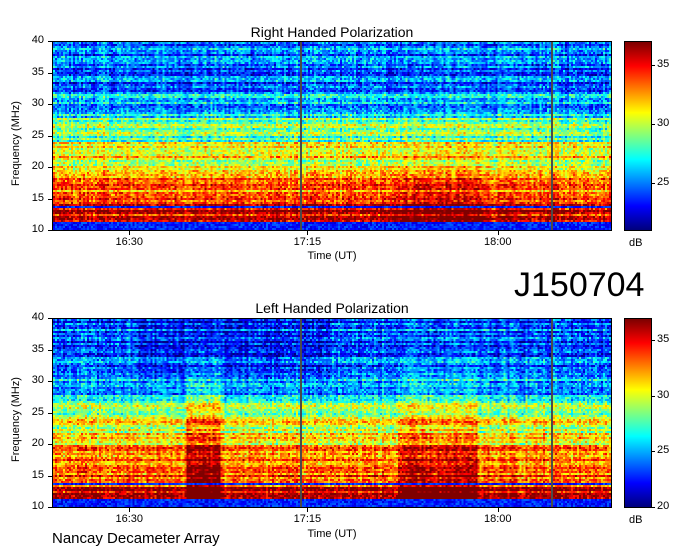  I want to click on observatory-name: Nancay Decameter Array, so click(136, 538).